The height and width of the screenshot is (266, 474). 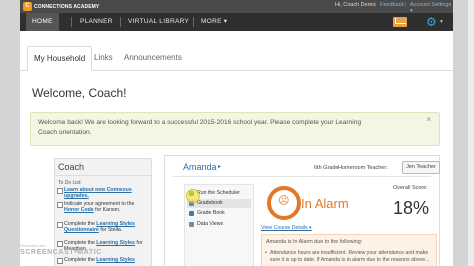 What do you see at coordinates (441, 22) in the screenshot?
I see `chevron-down-icon: ▼` at bounding box center [441, 22].